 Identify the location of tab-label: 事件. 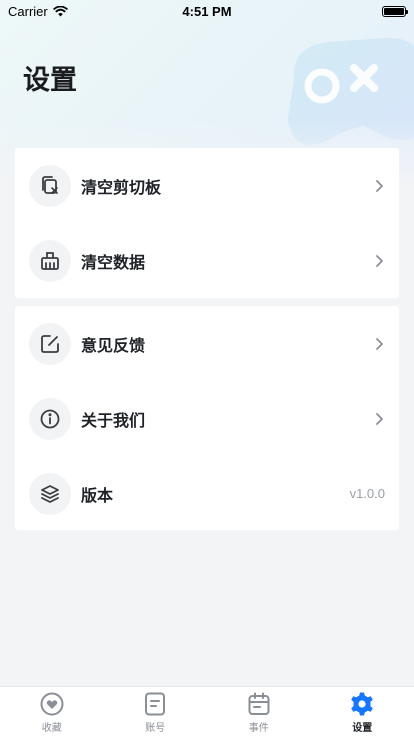
(258, 728).